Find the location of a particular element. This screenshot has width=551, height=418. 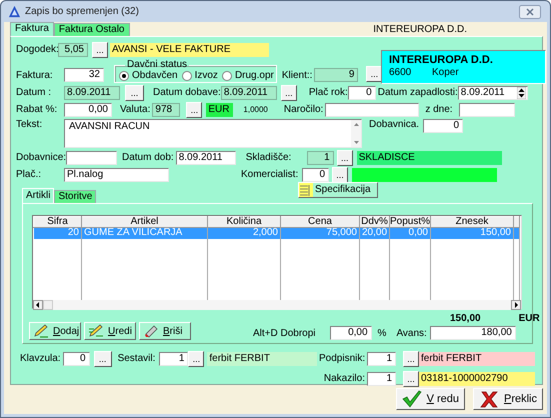

column-header: Količina is located at coordinates (244, 222).